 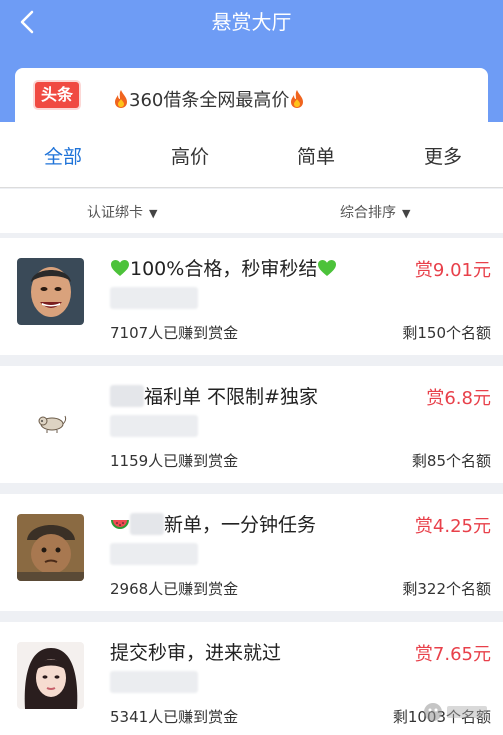 I want to click on watermark-logo-icon, so click(x=455, y=712).